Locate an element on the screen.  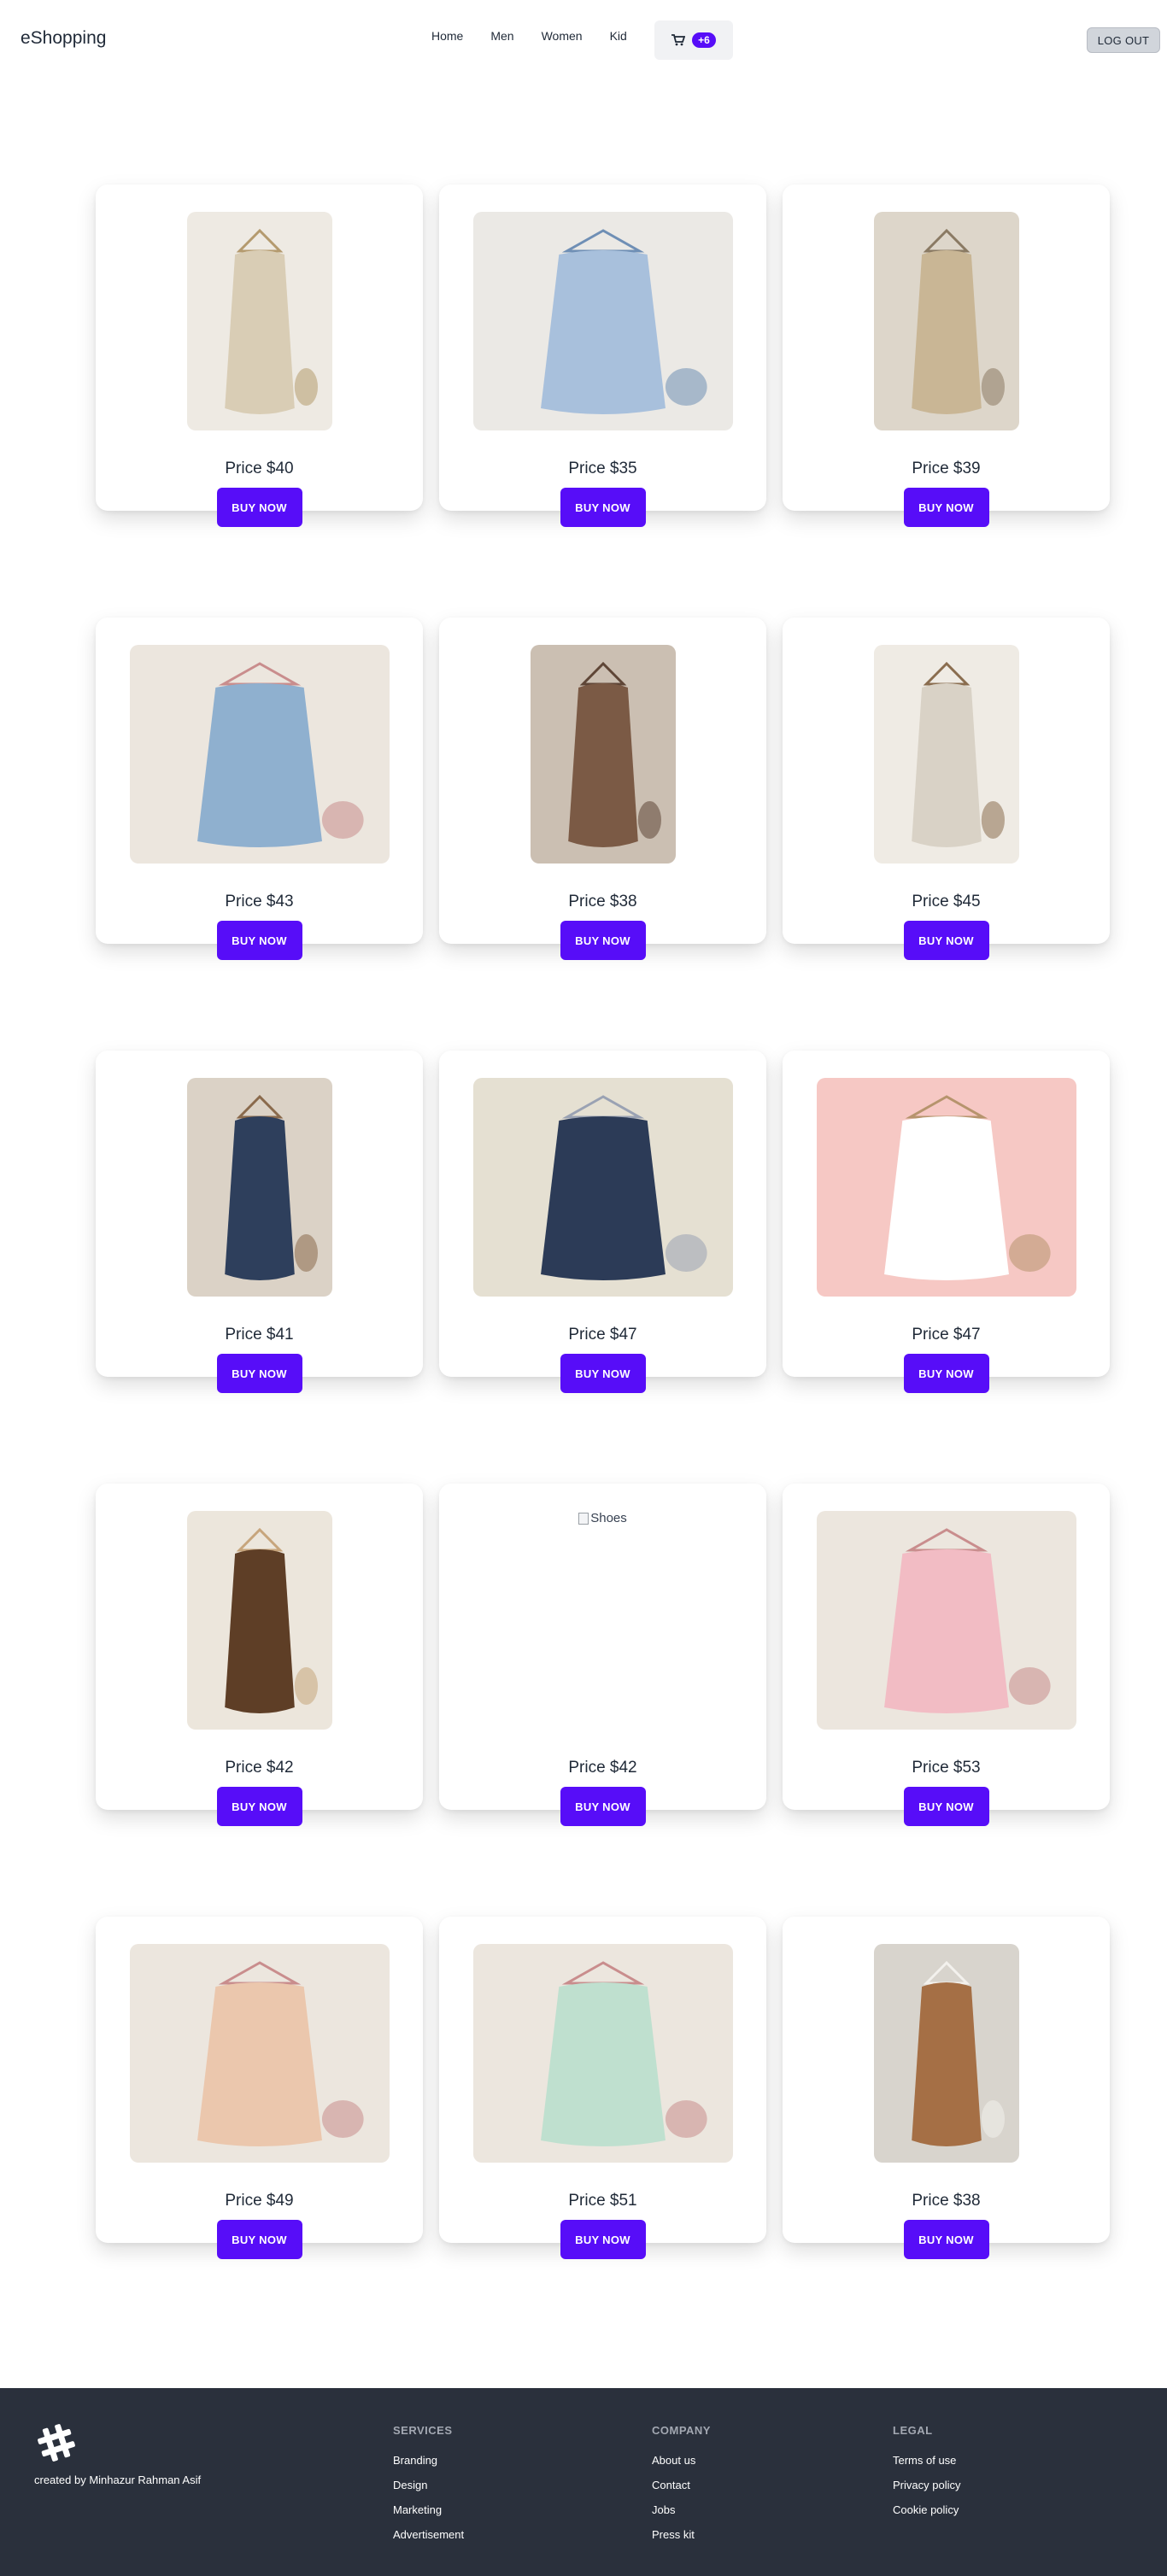
product-card: Price $43 BUY NOW is located at coordinates (259, 789).